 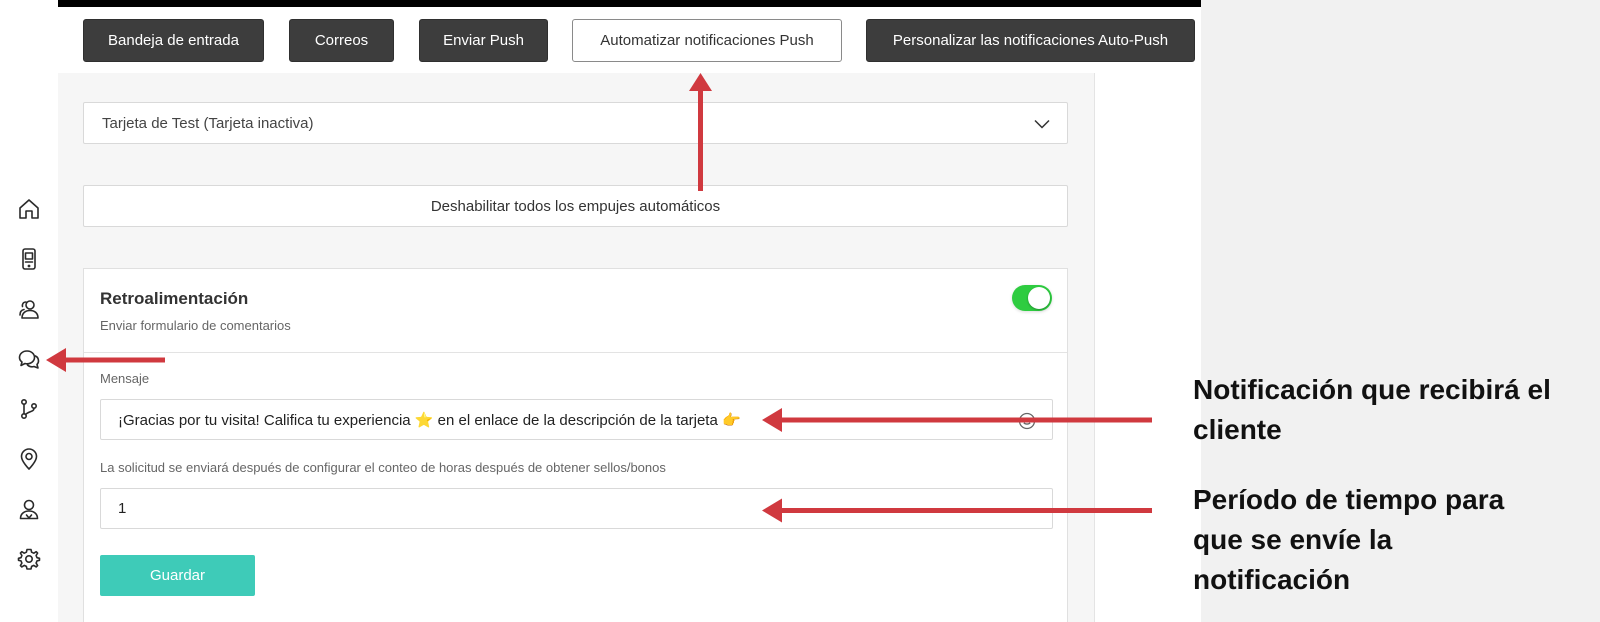 I want to click on note-line: Período de tiempo para, so click(x=1349, y=499).